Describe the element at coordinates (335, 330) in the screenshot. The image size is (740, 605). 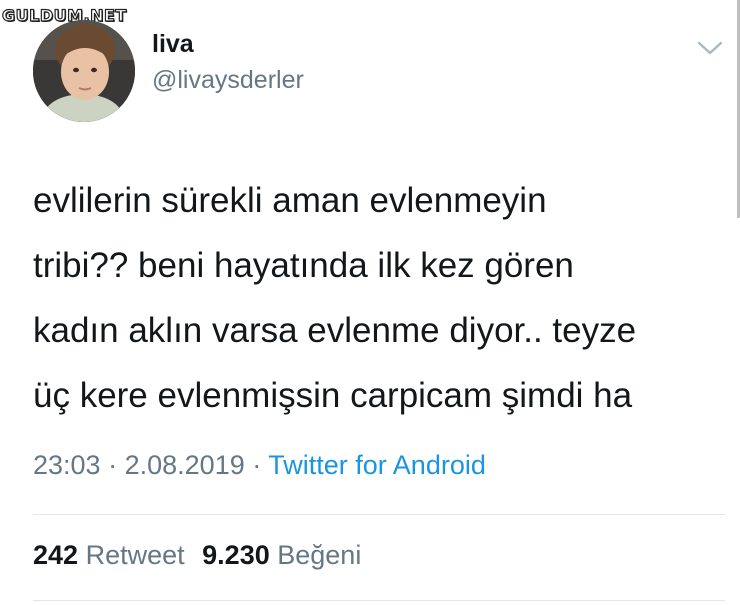
I see `tweet-line: kadın aklın varsa evlenme diyor.. teyze` at that location.